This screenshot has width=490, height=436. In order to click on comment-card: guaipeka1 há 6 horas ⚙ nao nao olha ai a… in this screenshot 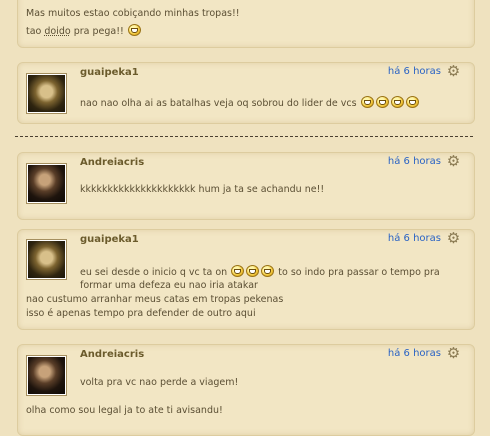, I will do `click(246, 93)`.